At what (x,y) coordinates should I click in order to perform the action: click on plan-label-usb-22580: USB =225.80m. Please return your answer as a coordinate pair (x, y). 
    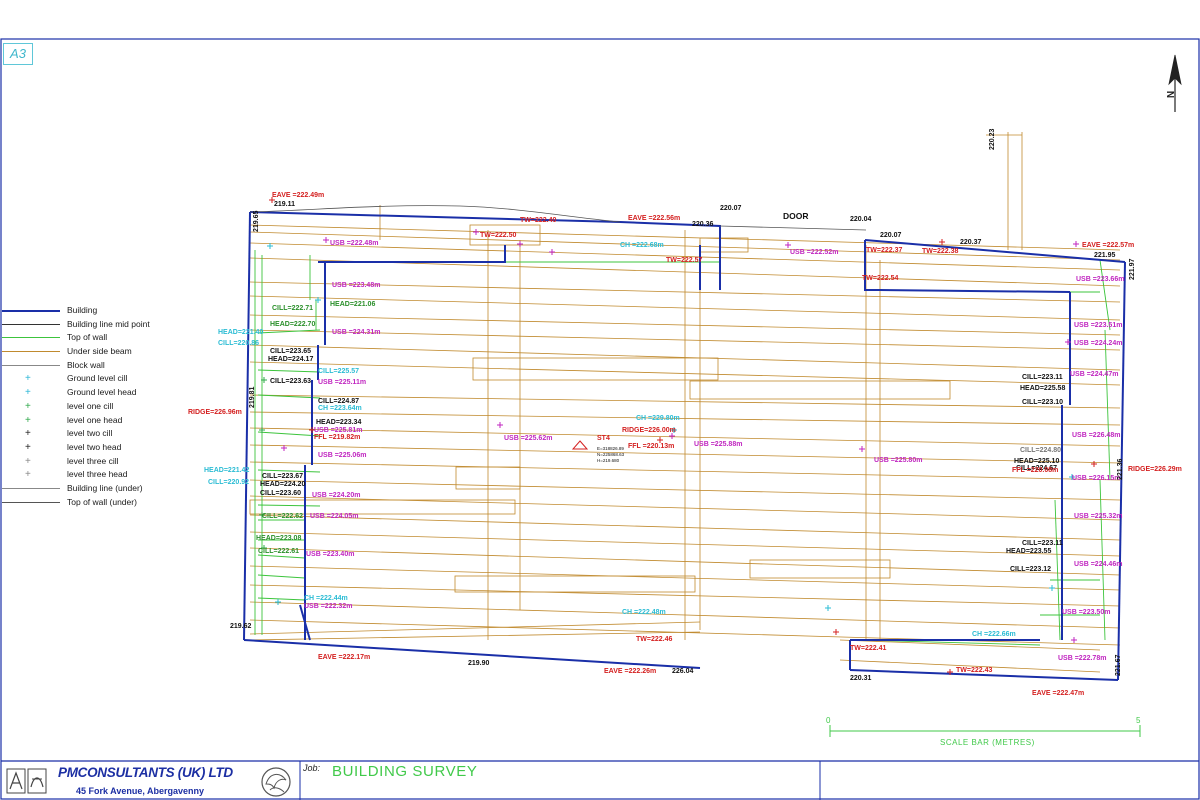
    Looking at the image, I should click on (898, 460).